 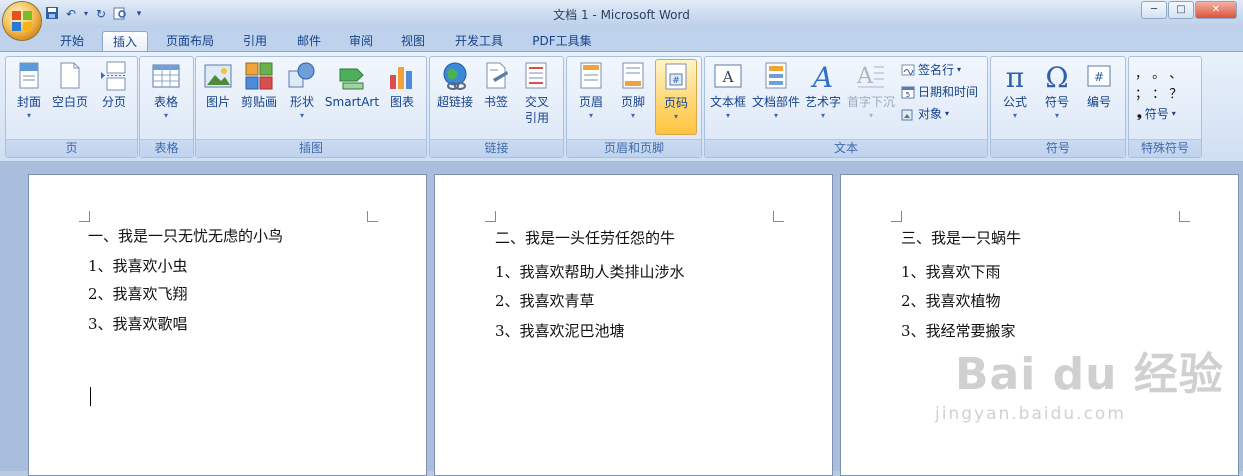 What do you see at coordinates (1058, 148) in the screenshot?
I see `group-label-symbols: 符号` at bounding box center [1058, 148].